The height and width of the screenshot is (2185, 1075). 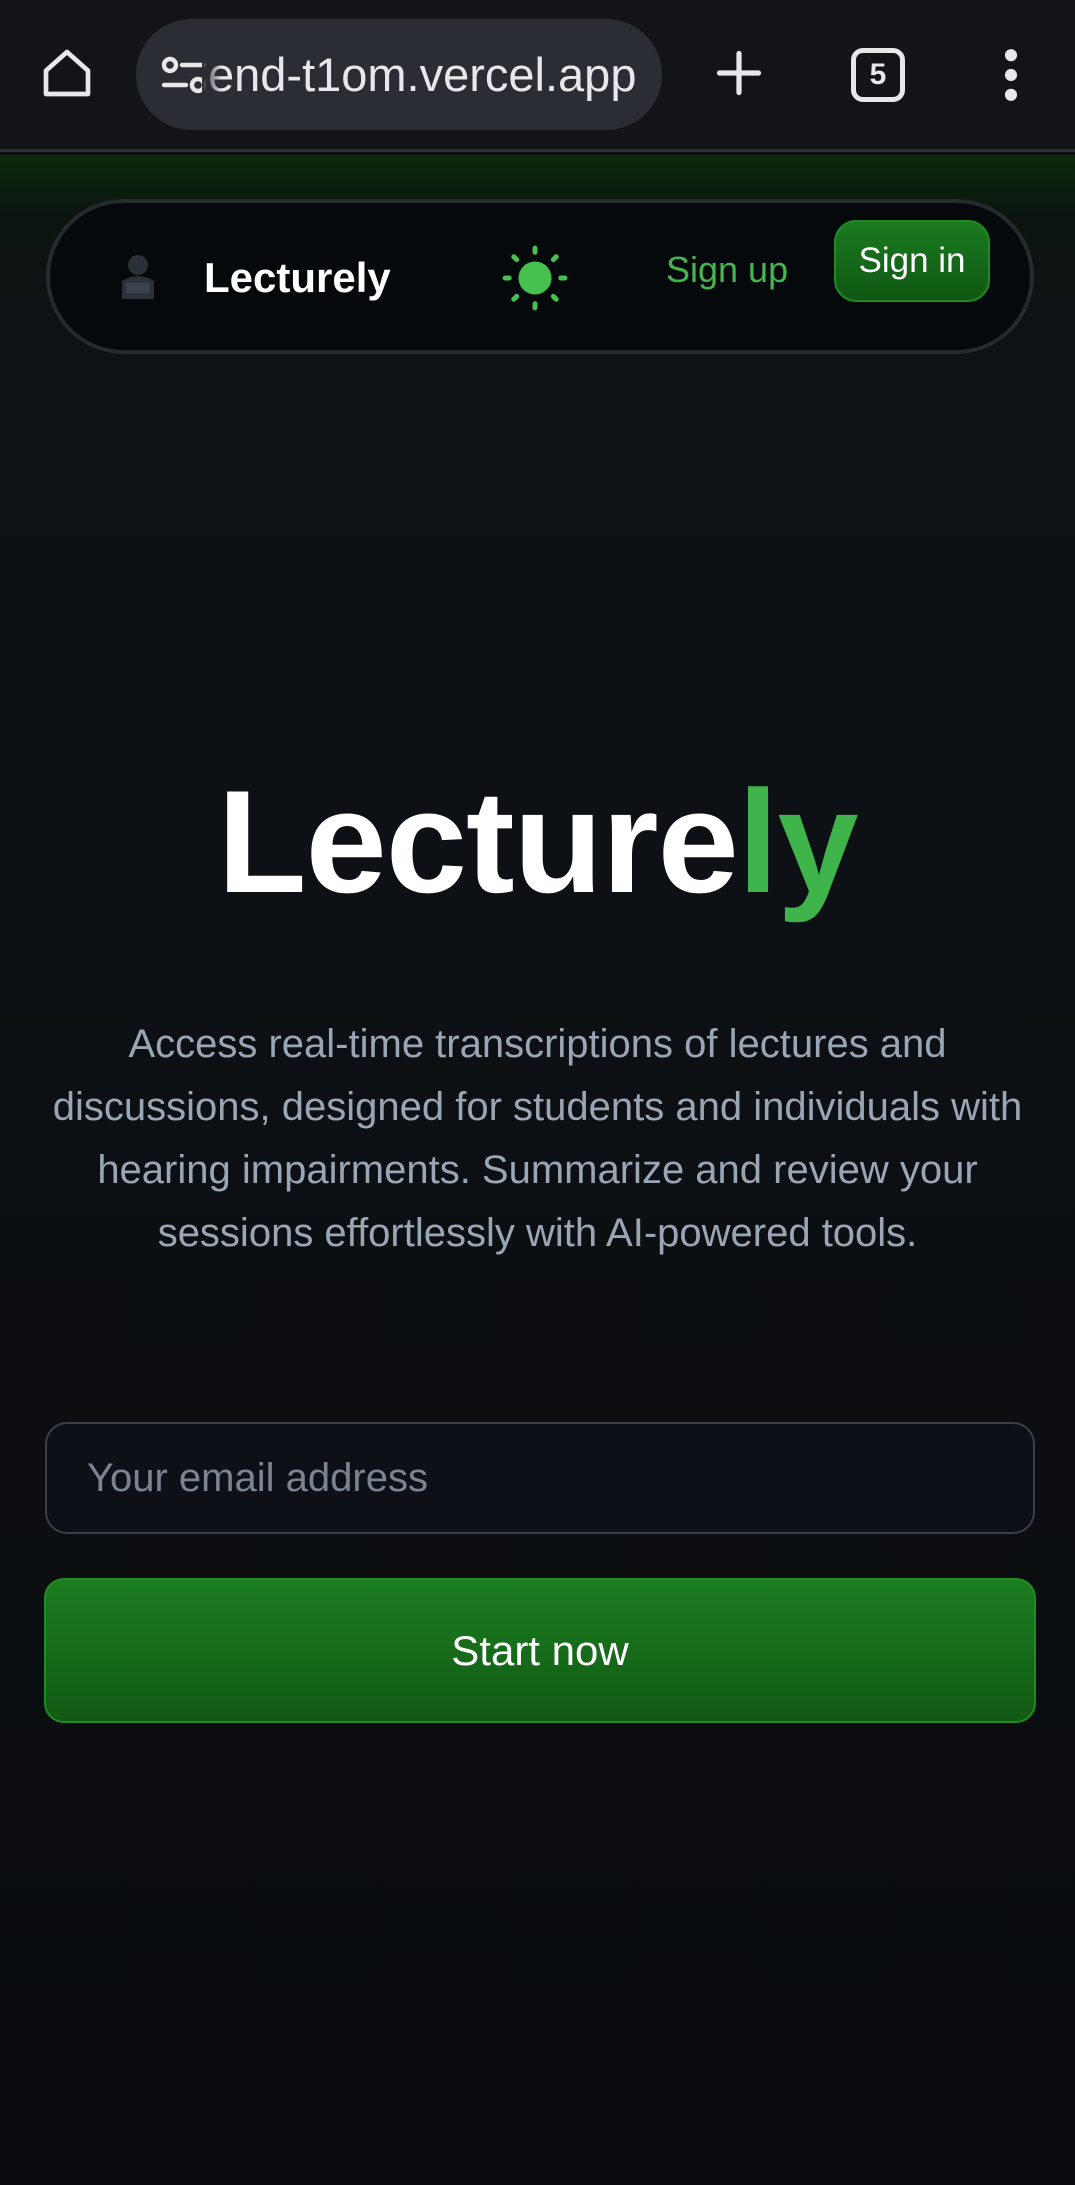 I want to click on home-icon, so click(x=67, y=73).